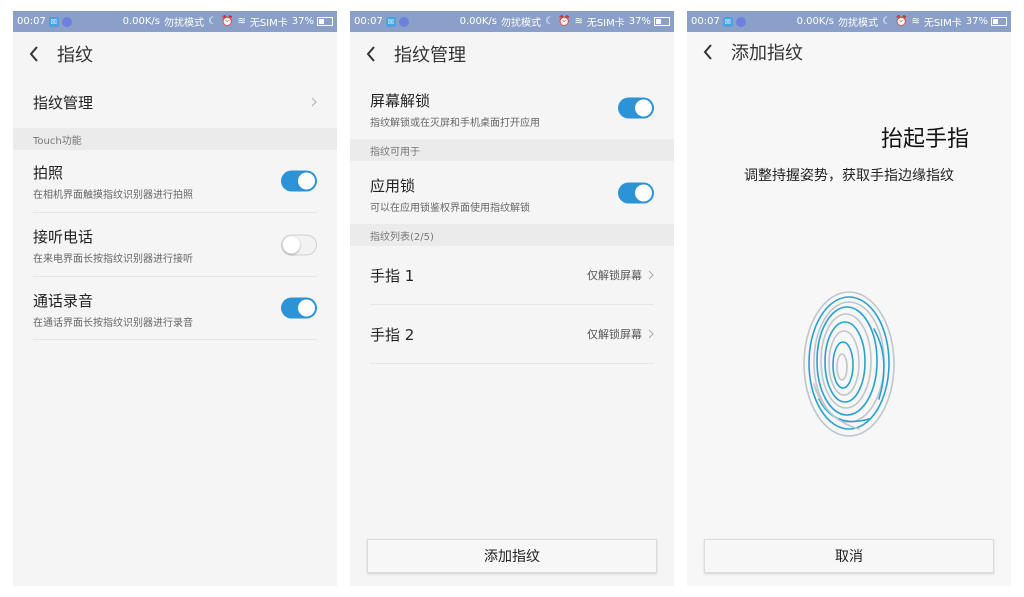 This screenshot has height=597, width=1024. What do you see at coordinates (767, 53) in the screenshot?
I see `page-title: 添加指纹` at bounding box center [767, 53].